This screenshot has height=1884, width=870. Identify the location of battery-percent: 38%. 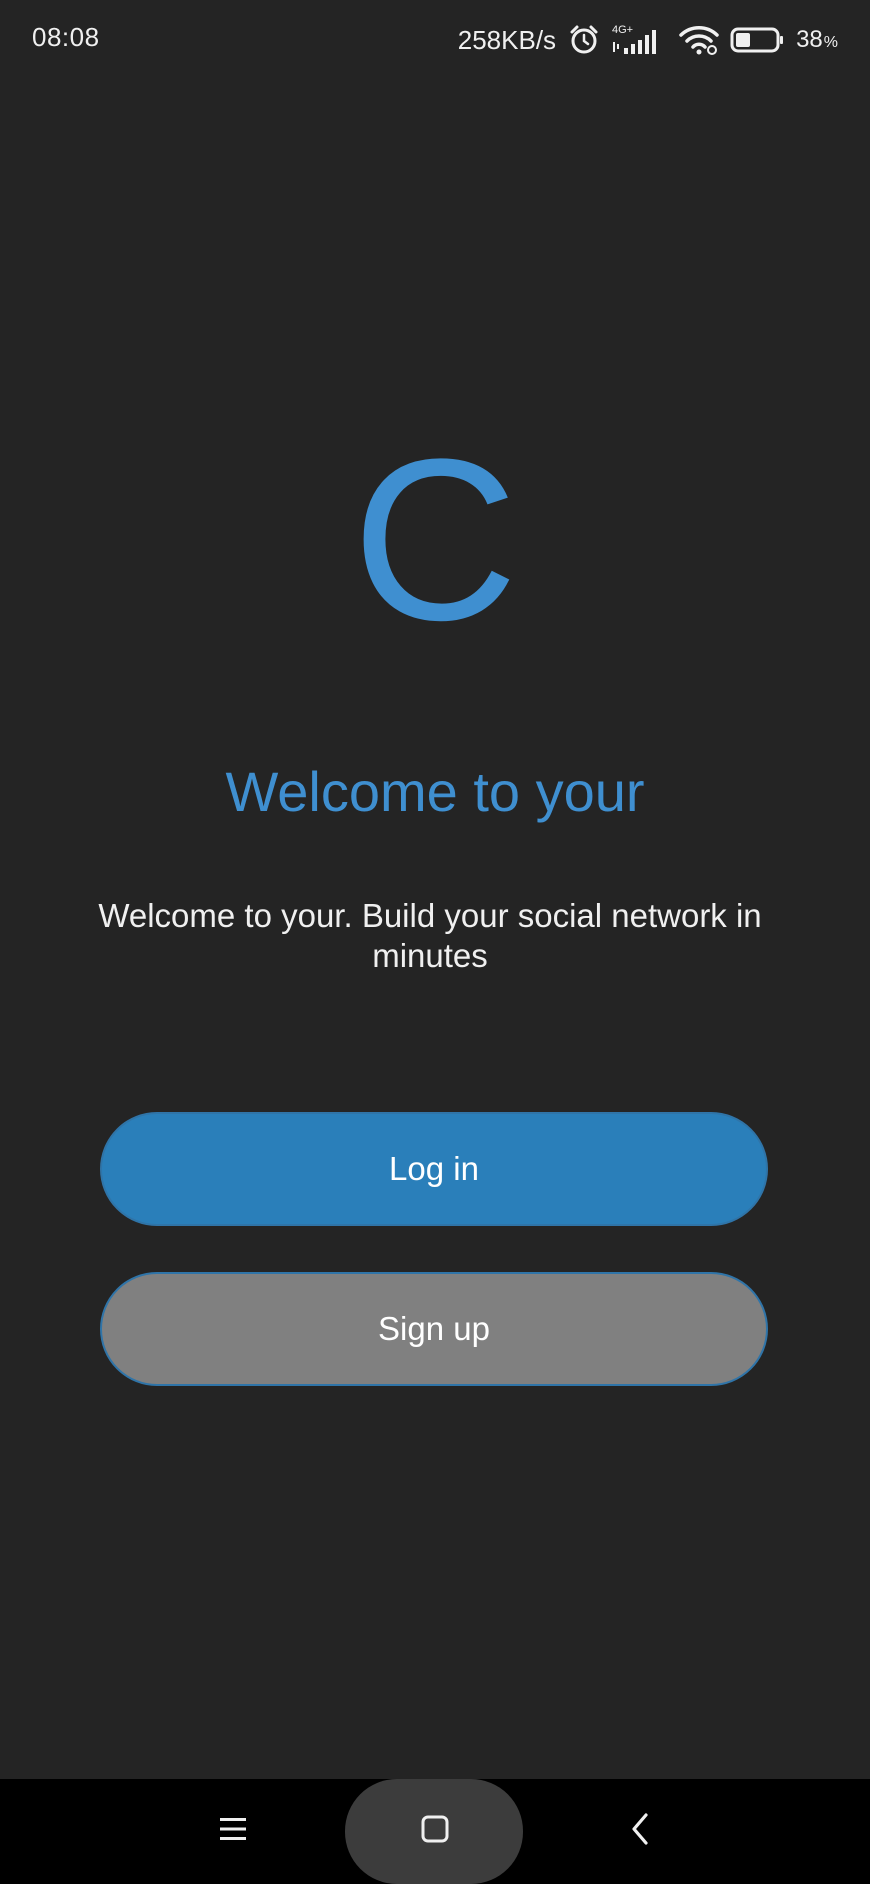
(817, 40).